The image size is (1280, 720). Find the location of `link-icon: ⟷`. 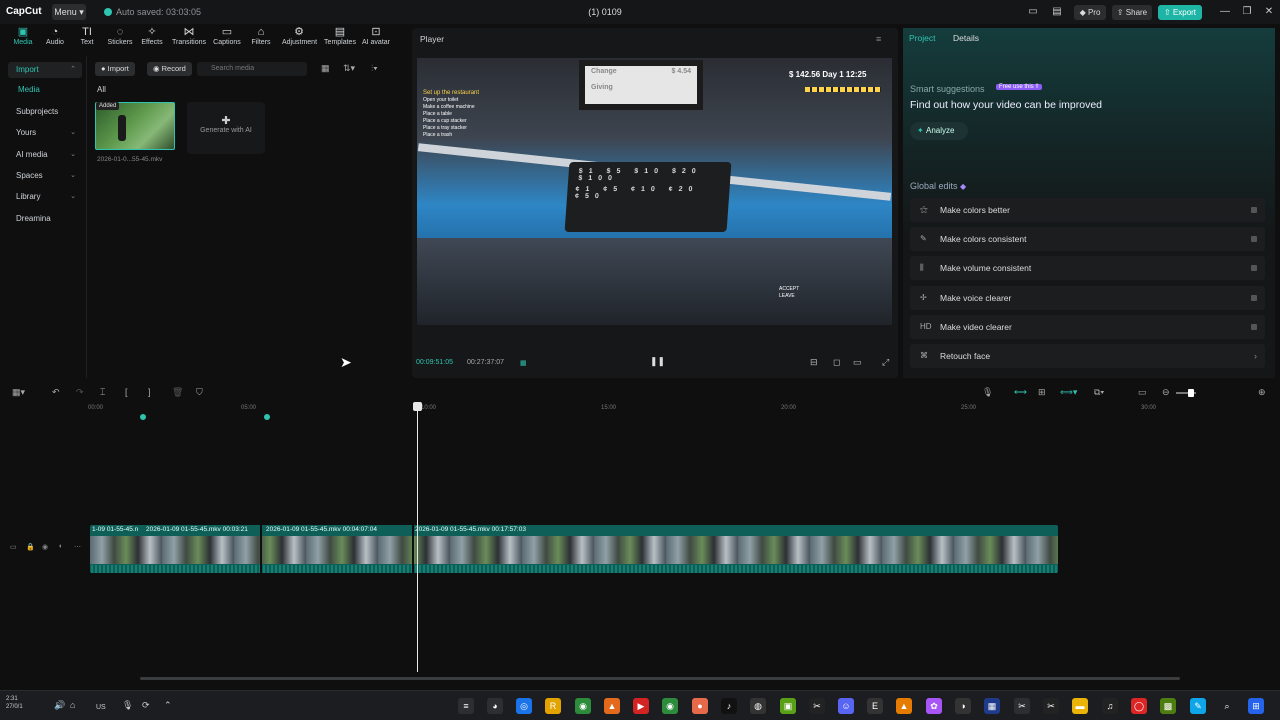

link-icon: ⟷ is located at coordinates (1020, 392).